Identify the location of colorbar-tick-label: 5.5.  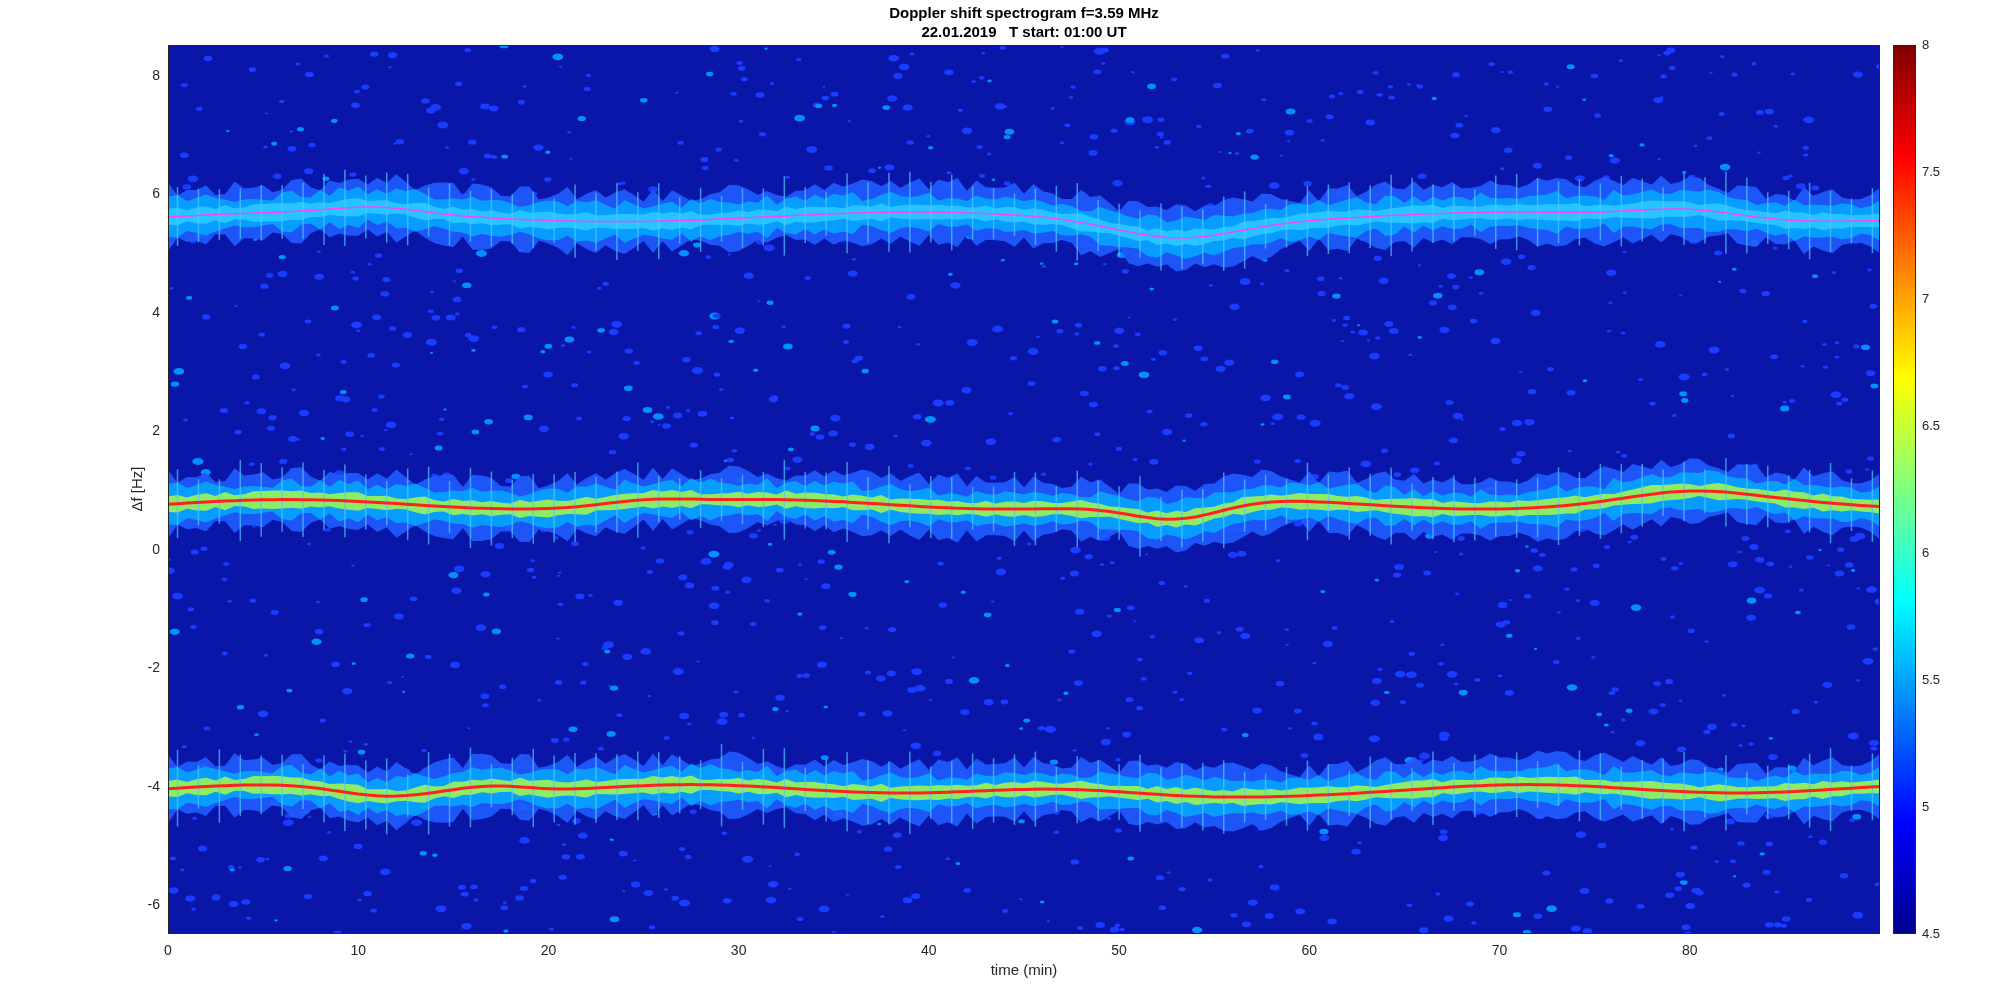
(1931, 680).